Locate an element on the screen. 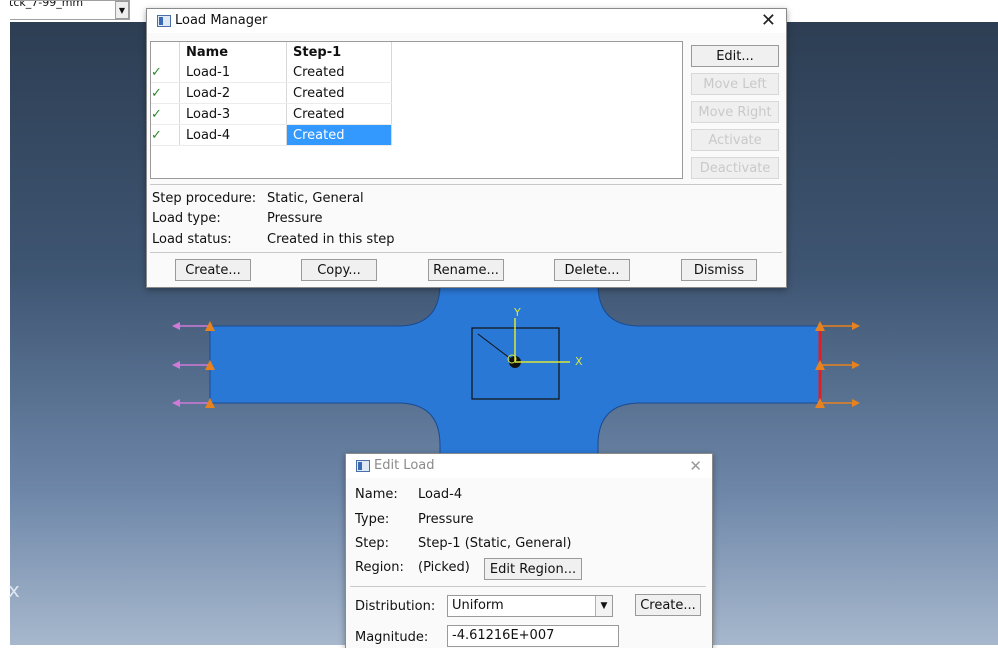  table-row: ✓ Load-1 Created is located at coordinates (271, 72).